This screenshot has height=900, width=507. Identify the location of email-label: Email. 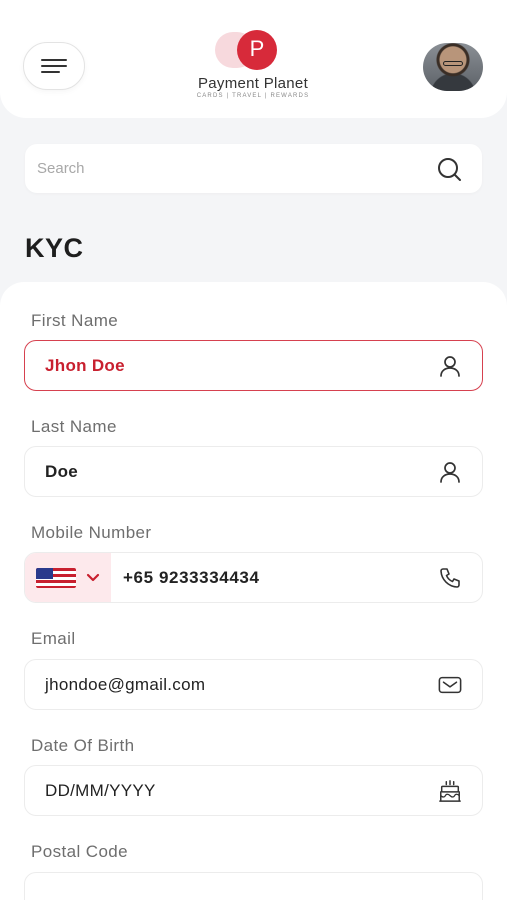
(53, 638).